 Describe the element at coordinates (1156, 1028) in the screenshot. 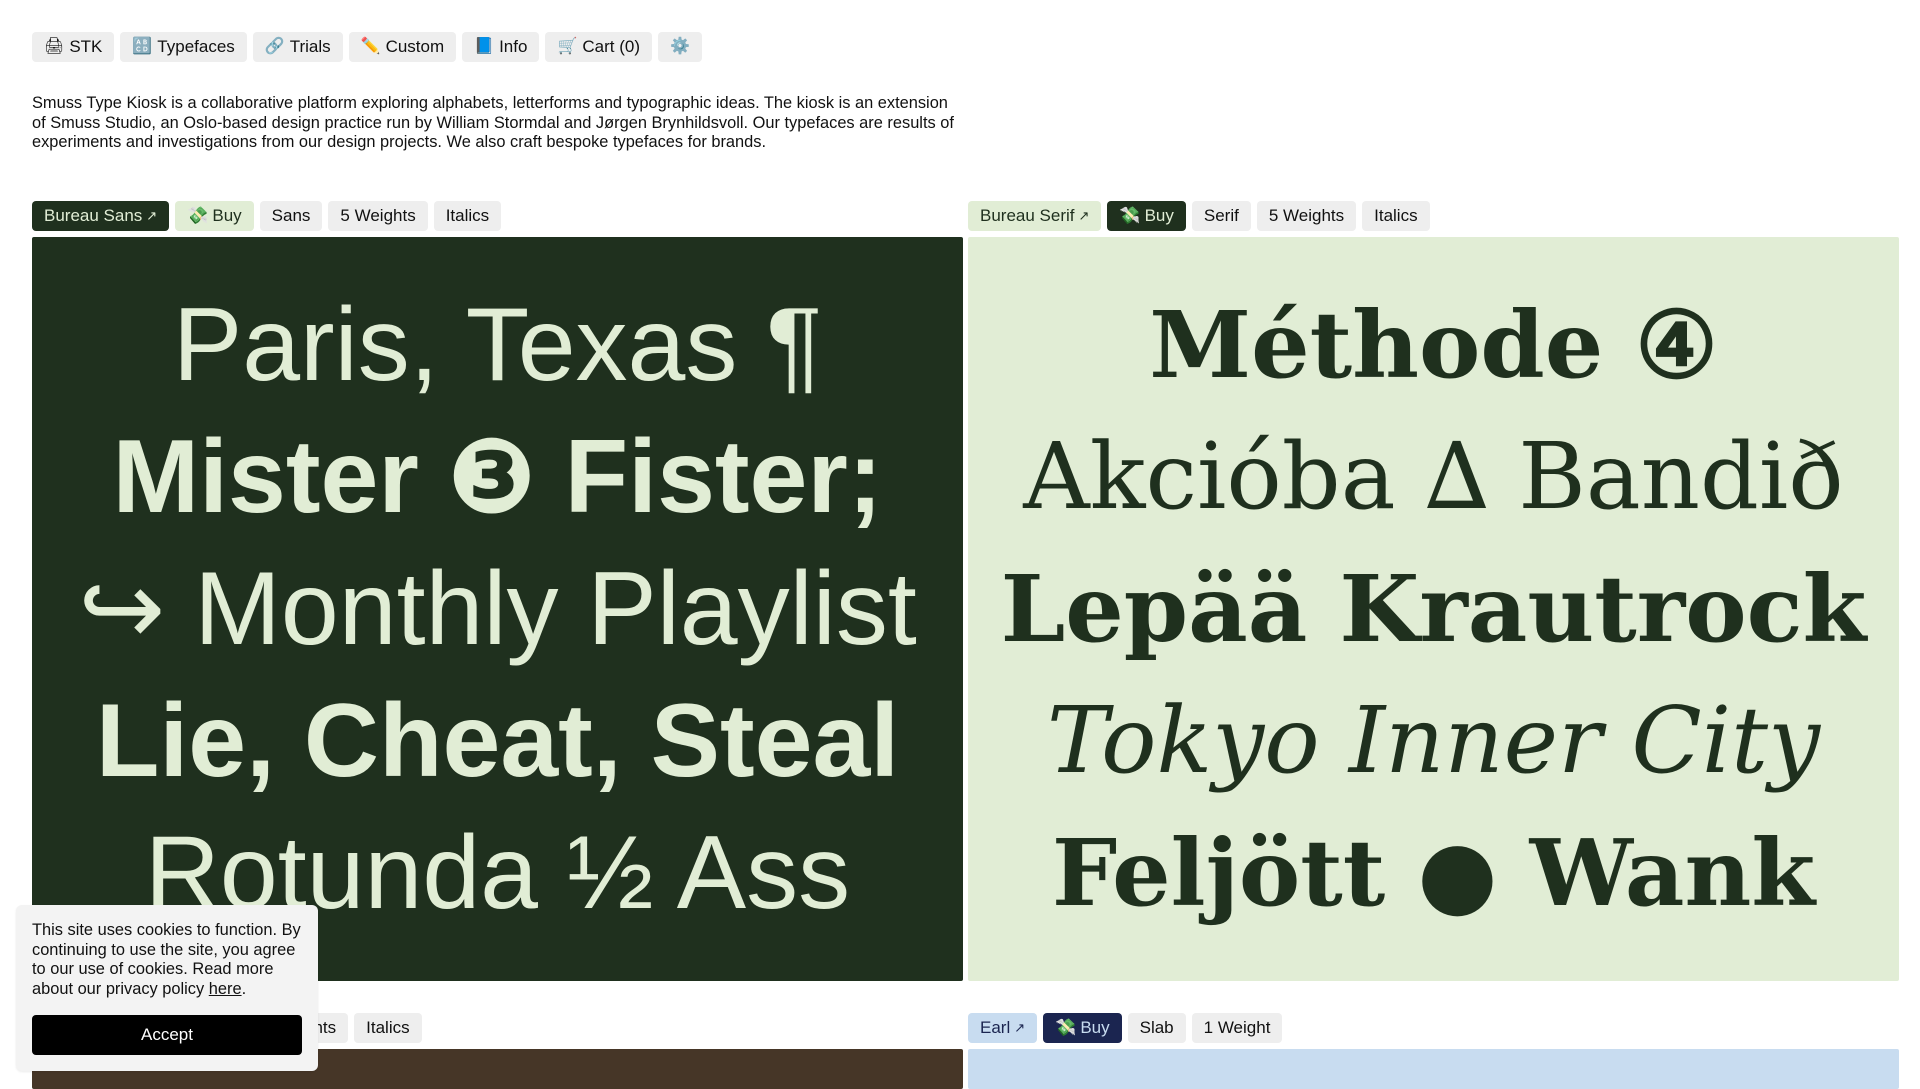

I see `earl-tag-class: Slab` at that location.